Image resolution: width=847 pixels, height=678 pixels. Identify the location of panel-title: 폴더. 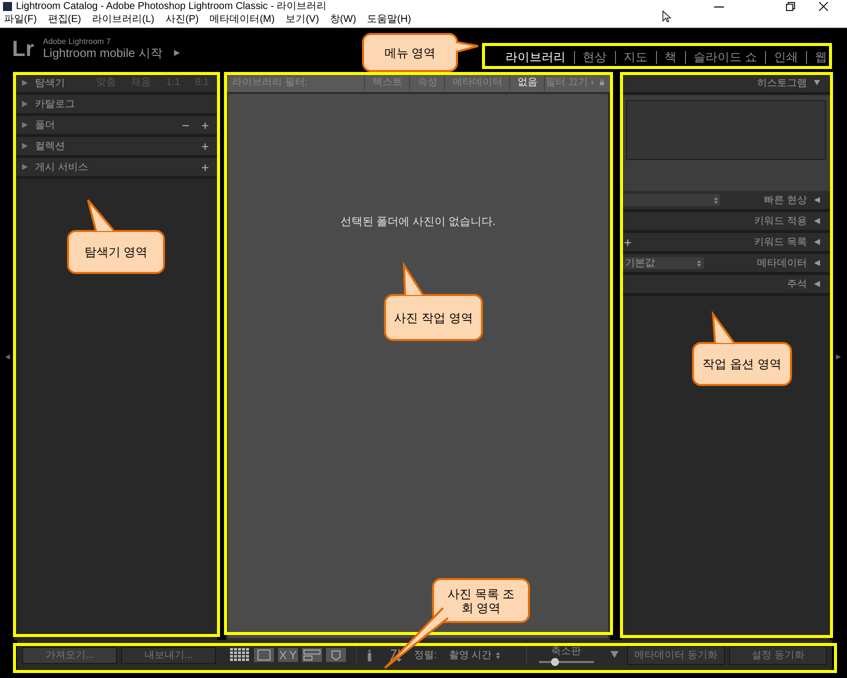
(45, 125).